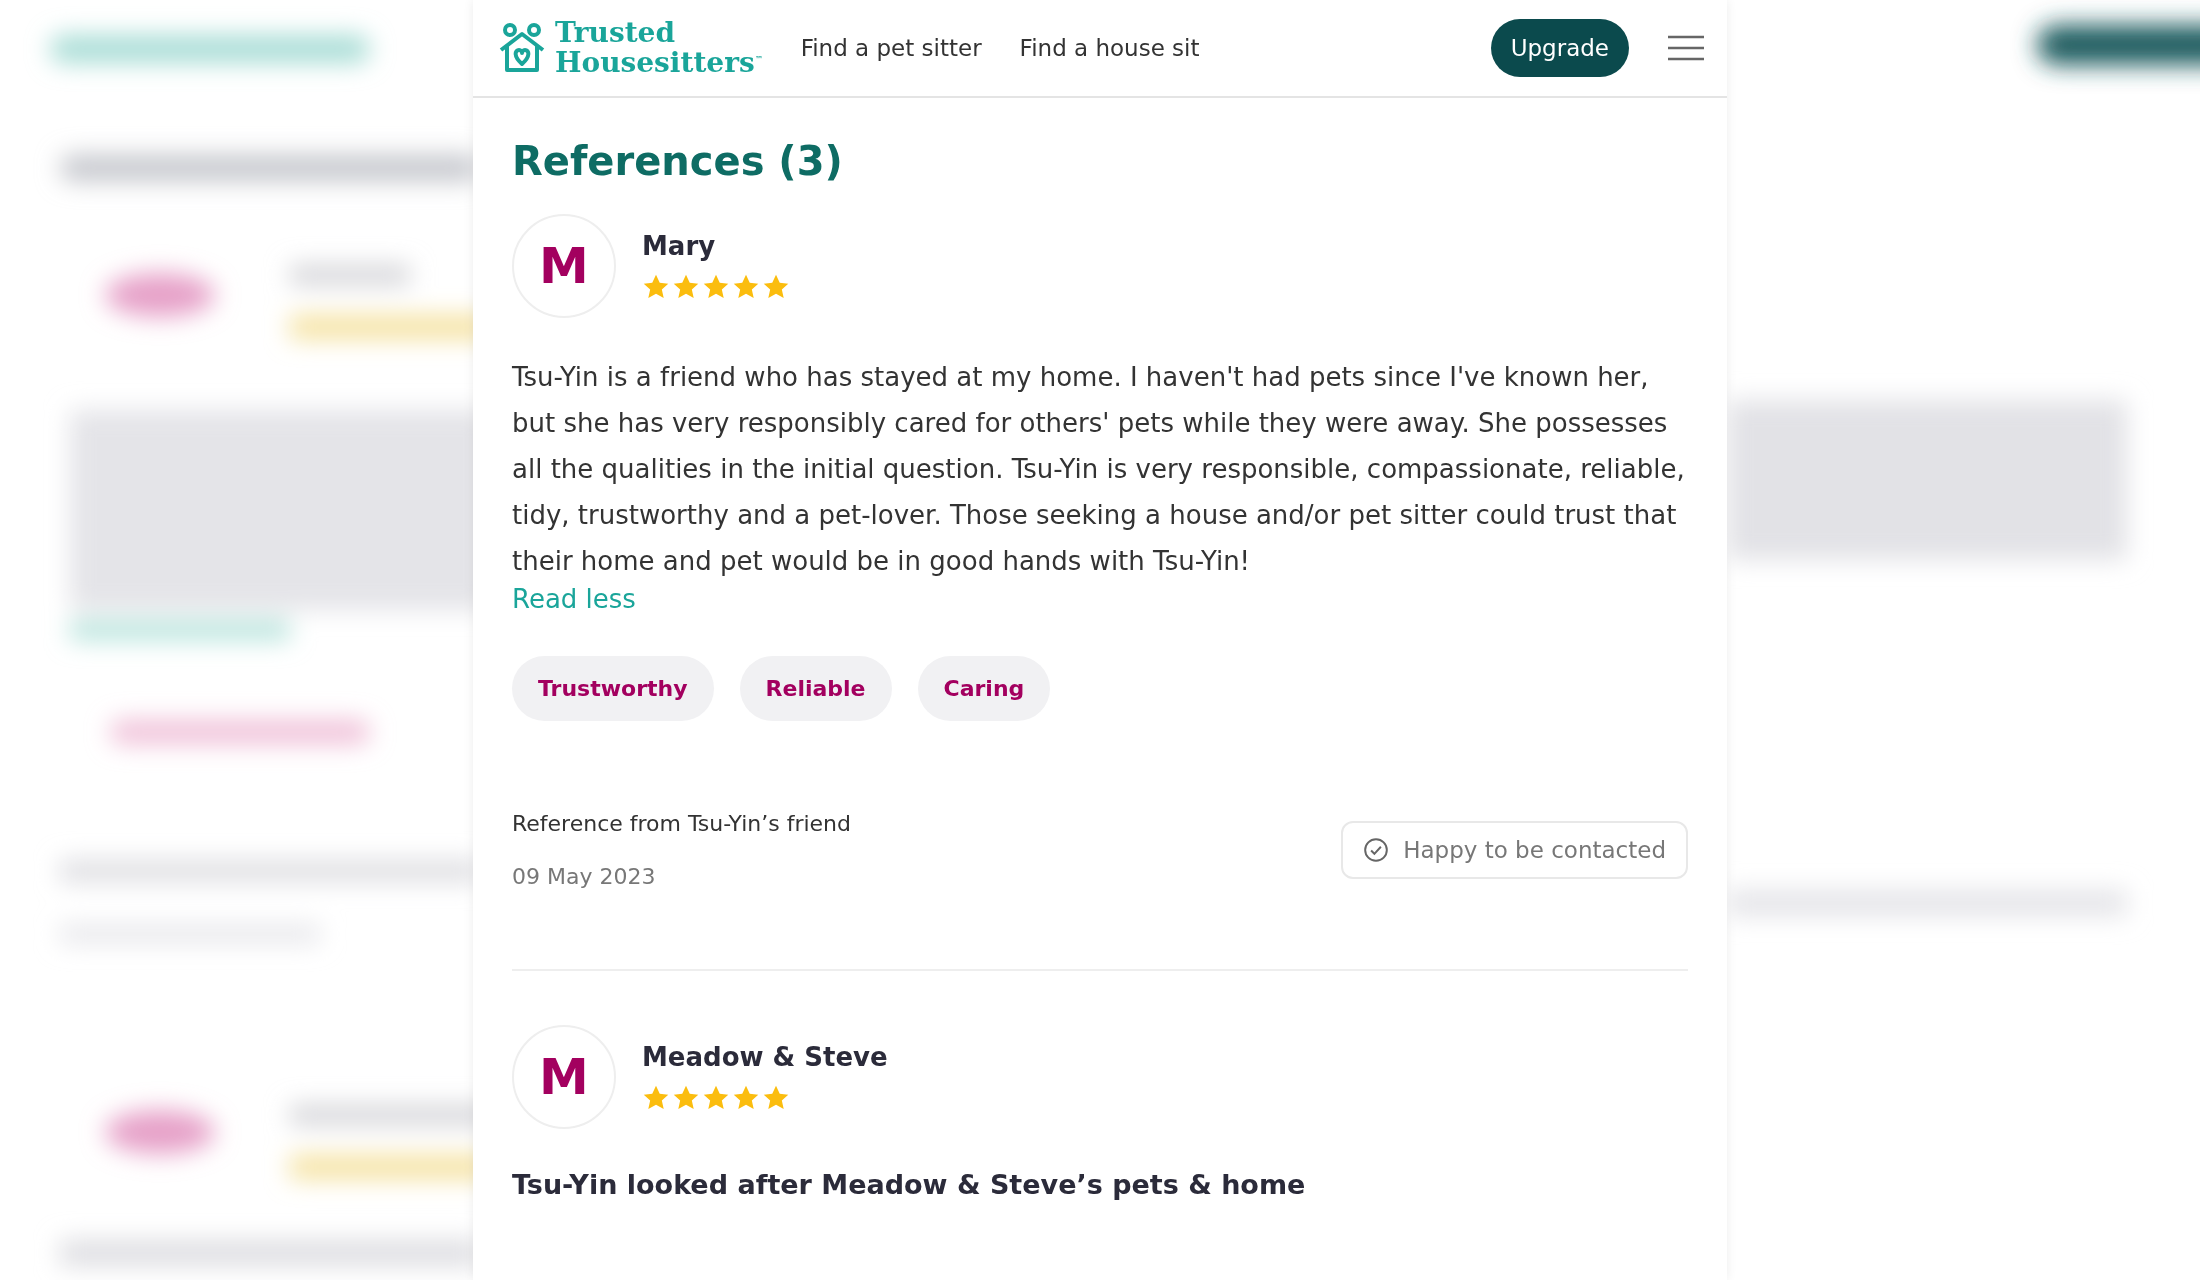  I want to click on nav-link: Find a pet sitter, so click(891, 48).